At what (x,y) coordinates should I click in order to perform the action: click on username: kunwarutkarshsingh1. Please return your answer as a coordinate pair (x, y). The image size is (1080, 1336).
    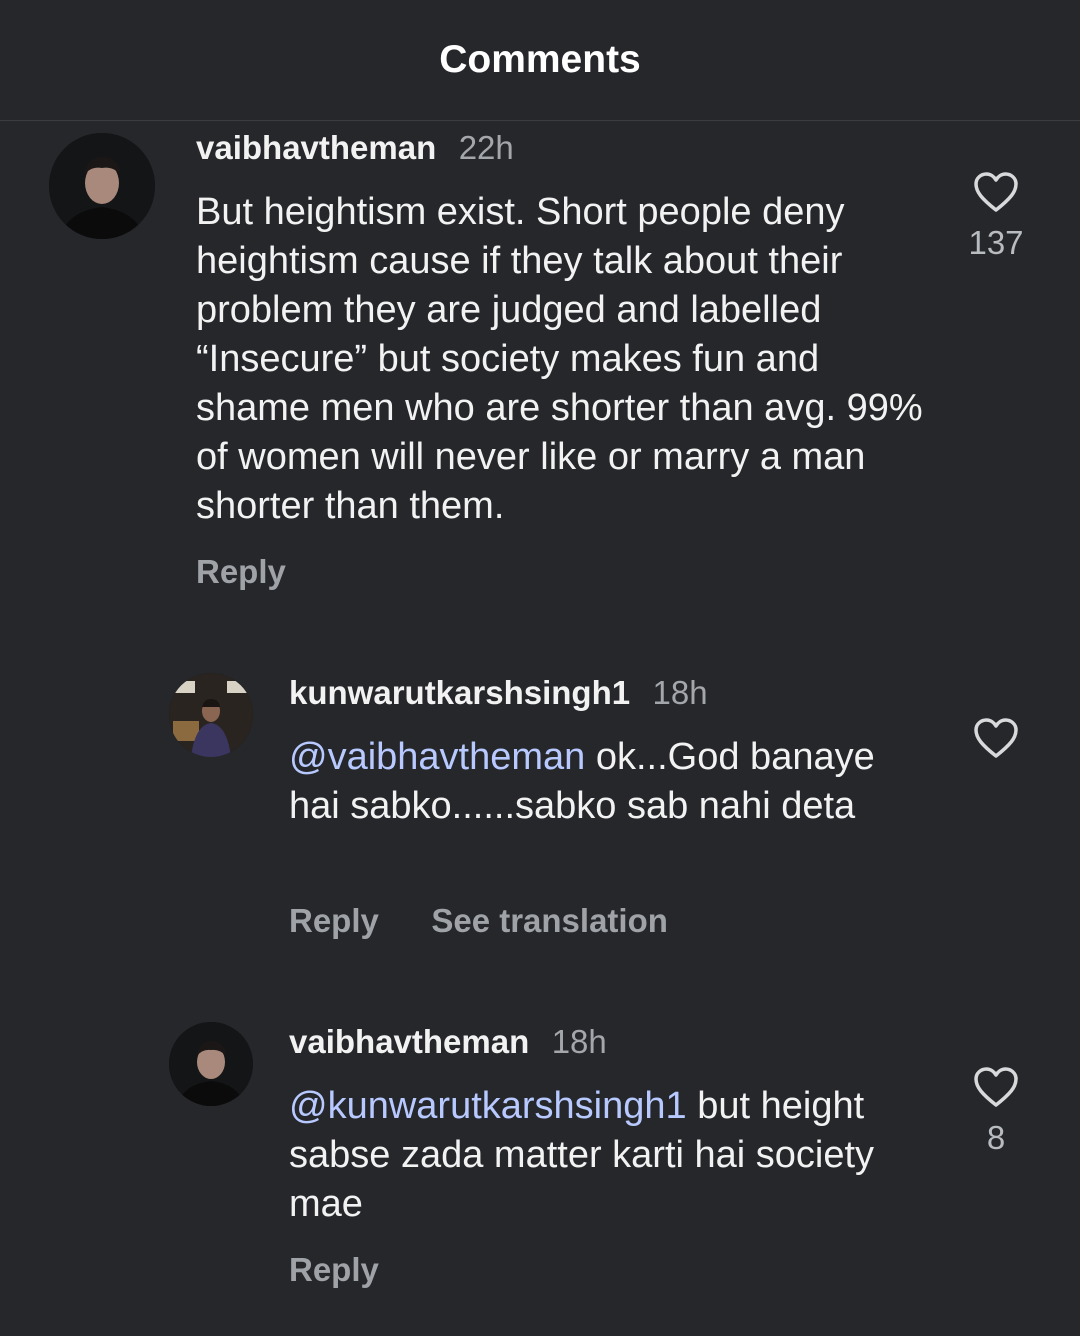
    Looking at the image, I should click on (459, 692).